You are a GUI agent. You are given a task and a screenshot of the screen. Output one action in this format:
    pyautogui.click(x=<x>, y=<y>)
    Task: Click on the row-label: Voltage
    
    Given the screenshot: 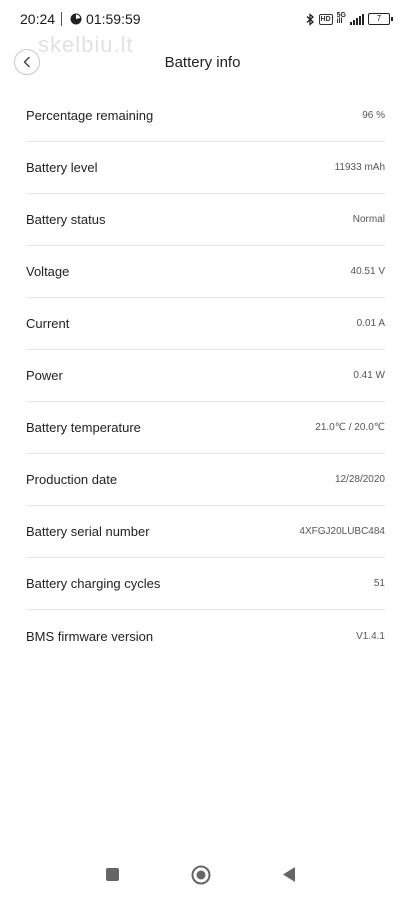 What is the action you would take?
    pyautogui.click(x=48, y=271)
    